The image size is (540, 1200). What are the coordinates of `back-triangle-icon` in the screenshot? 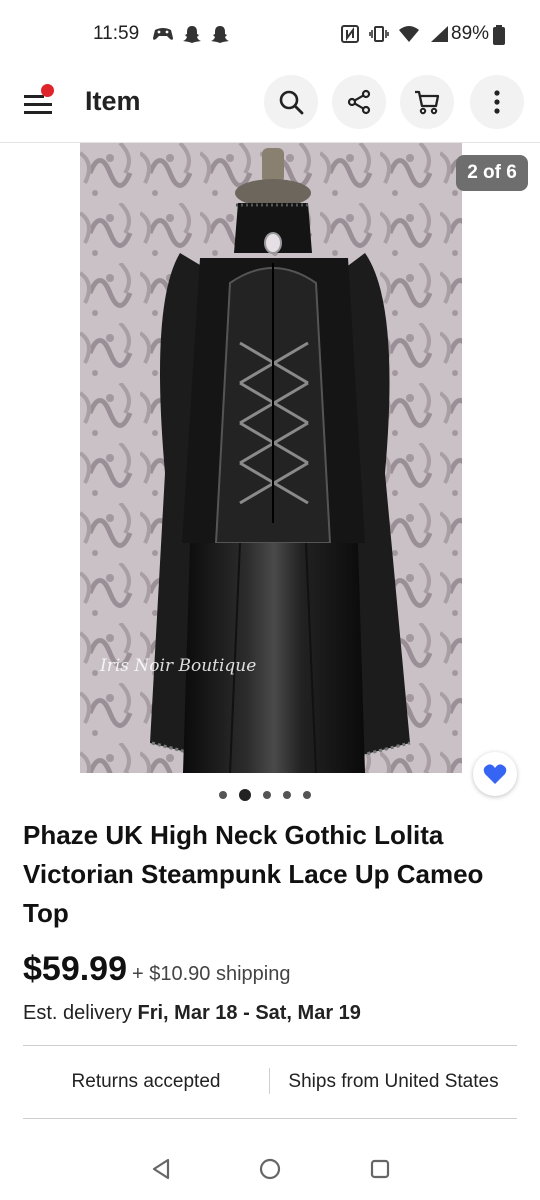 It's located at (161, 1169).